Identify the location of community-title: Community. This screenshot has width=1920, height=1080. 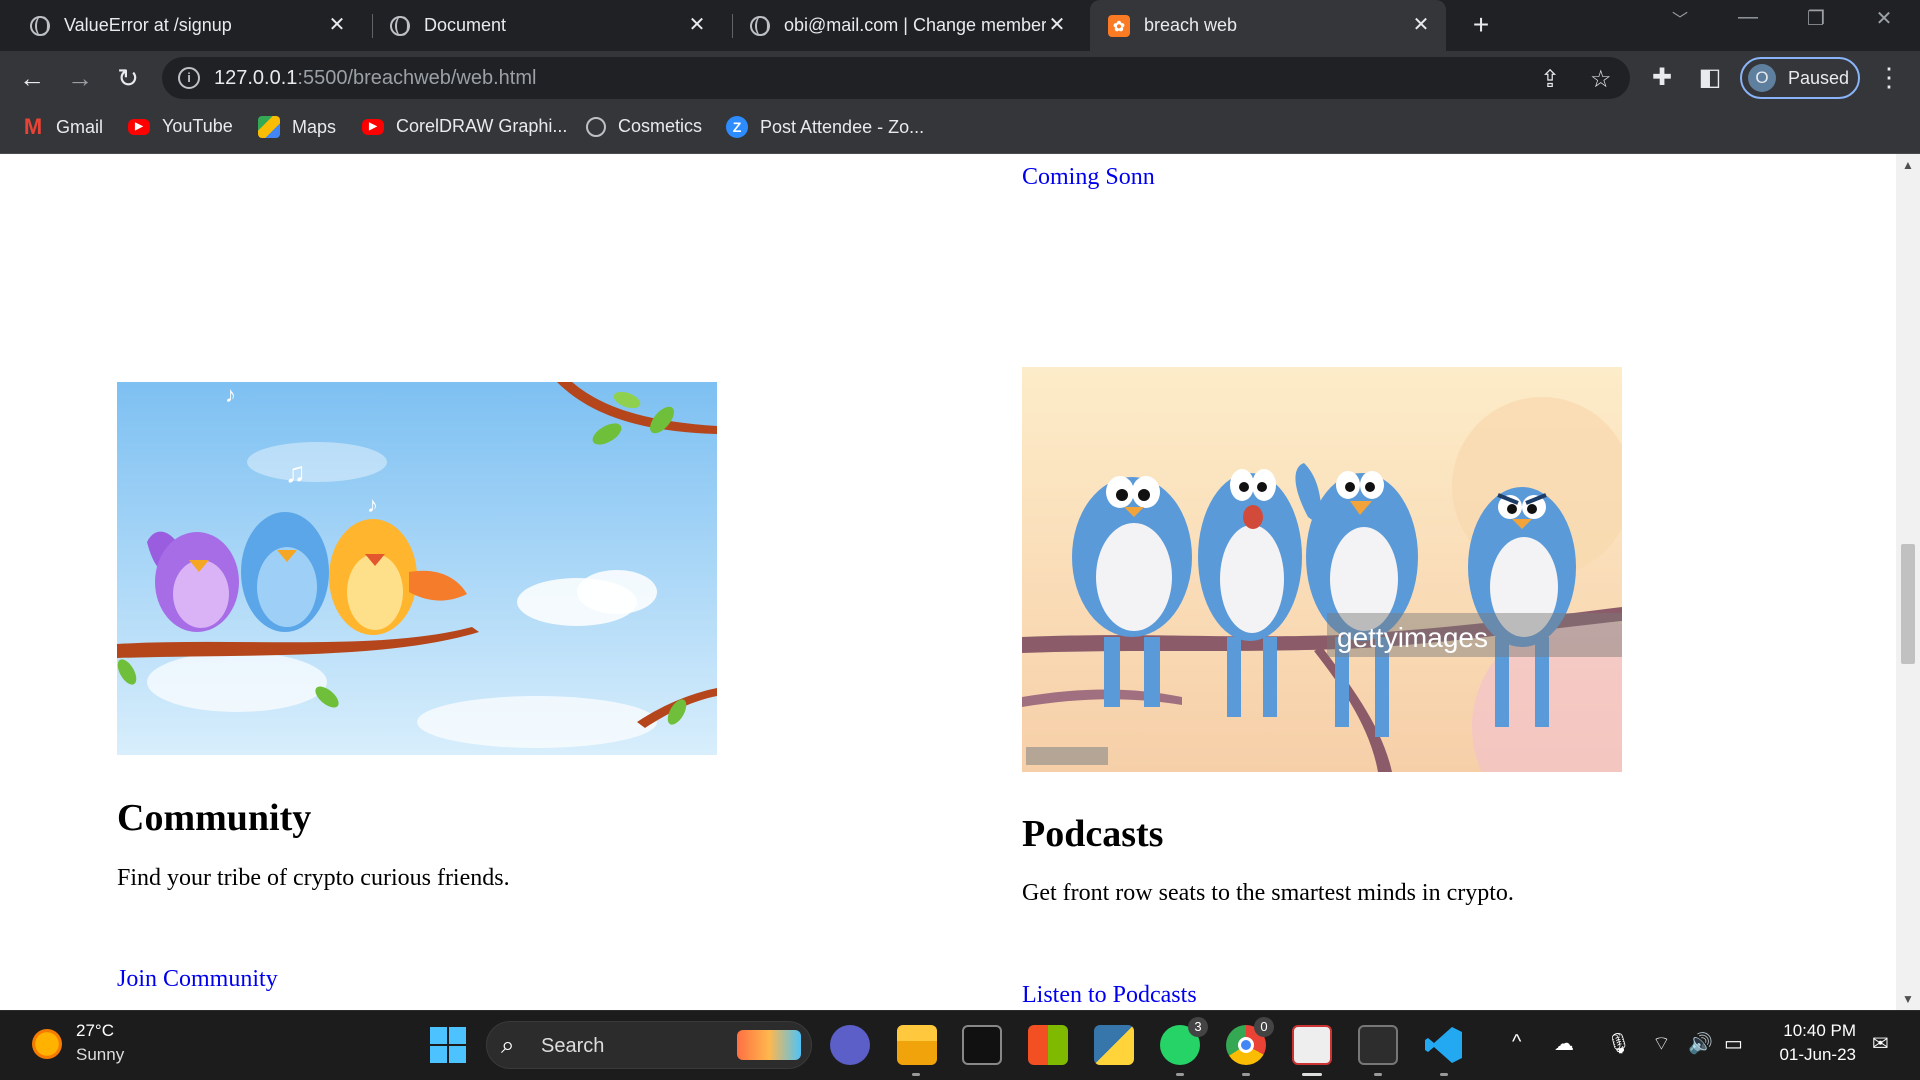
(214, 818).